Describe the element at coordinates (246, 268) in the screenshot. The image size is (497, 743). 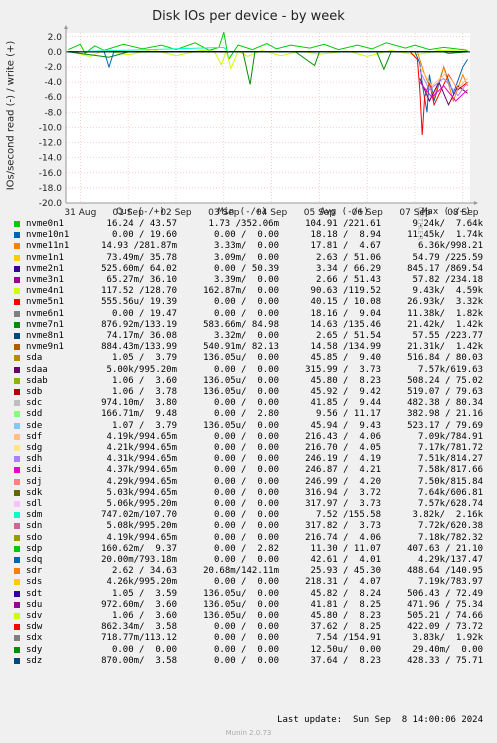
I see `value-min: 0.00 / 50.39` at that location.